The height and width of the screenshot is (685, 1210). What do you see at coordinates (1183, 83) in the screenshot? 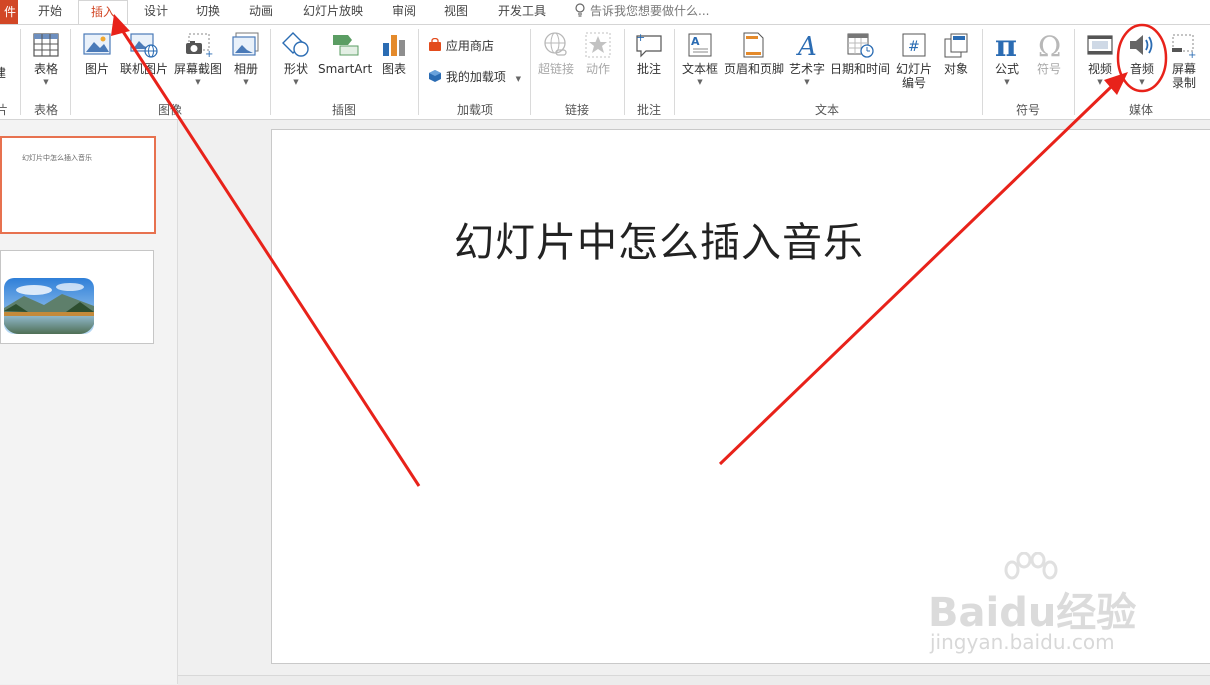
I see `screen-recording-label-2: 录制` at bounding box center [1183, 83].